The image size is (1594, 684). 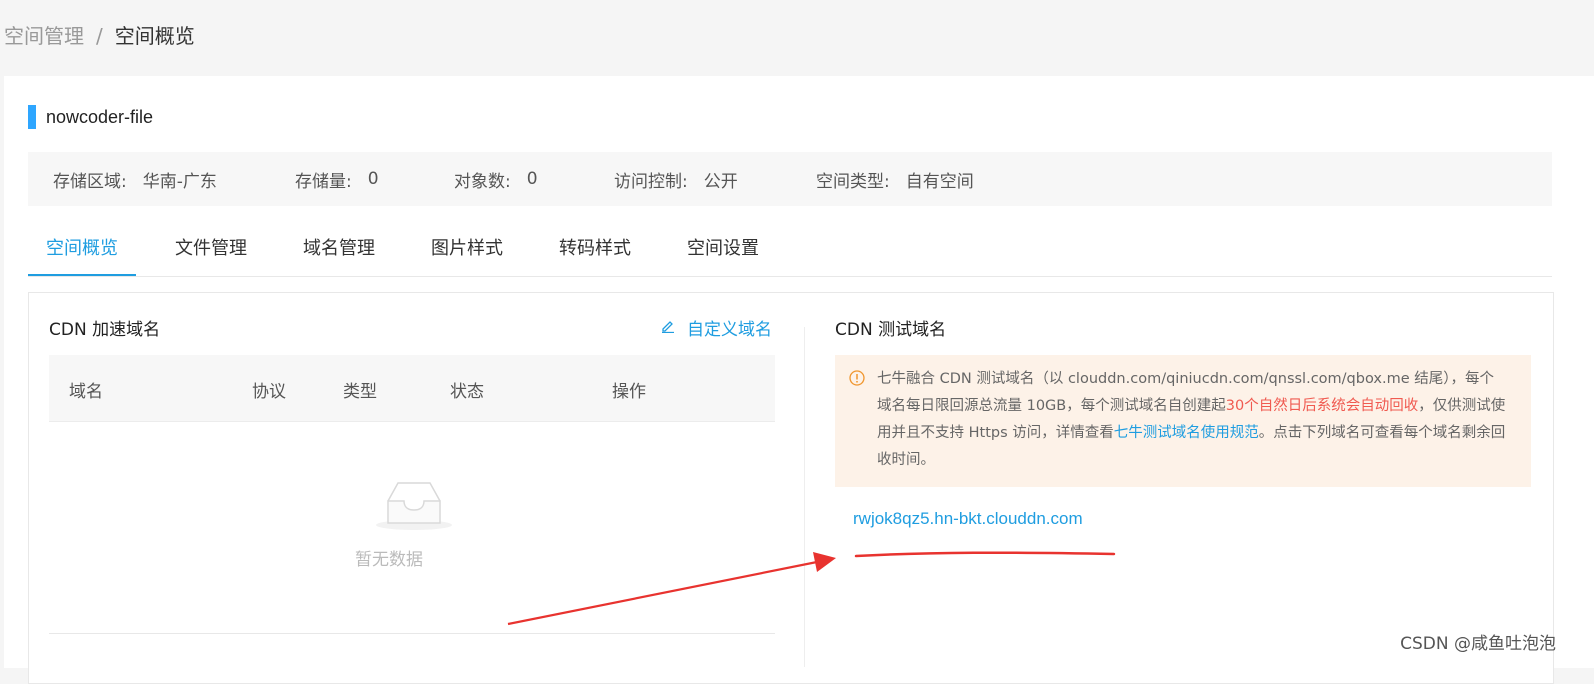 What do you see at coordinates (360, 389) in the screenshot?
I see `column-type: 类型` at bounding box center [360, 389].